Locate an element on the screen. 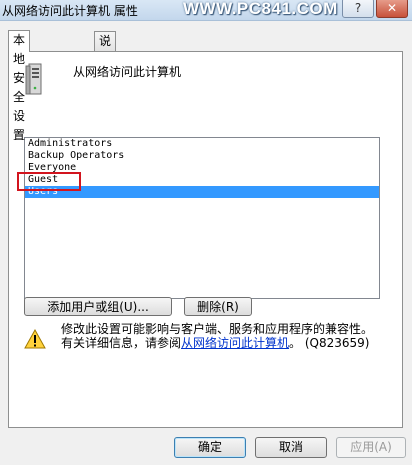 This screenshot has height=465, width=412. policy-name: 从网络访问此计算机 is located at coordinates (127, 72).